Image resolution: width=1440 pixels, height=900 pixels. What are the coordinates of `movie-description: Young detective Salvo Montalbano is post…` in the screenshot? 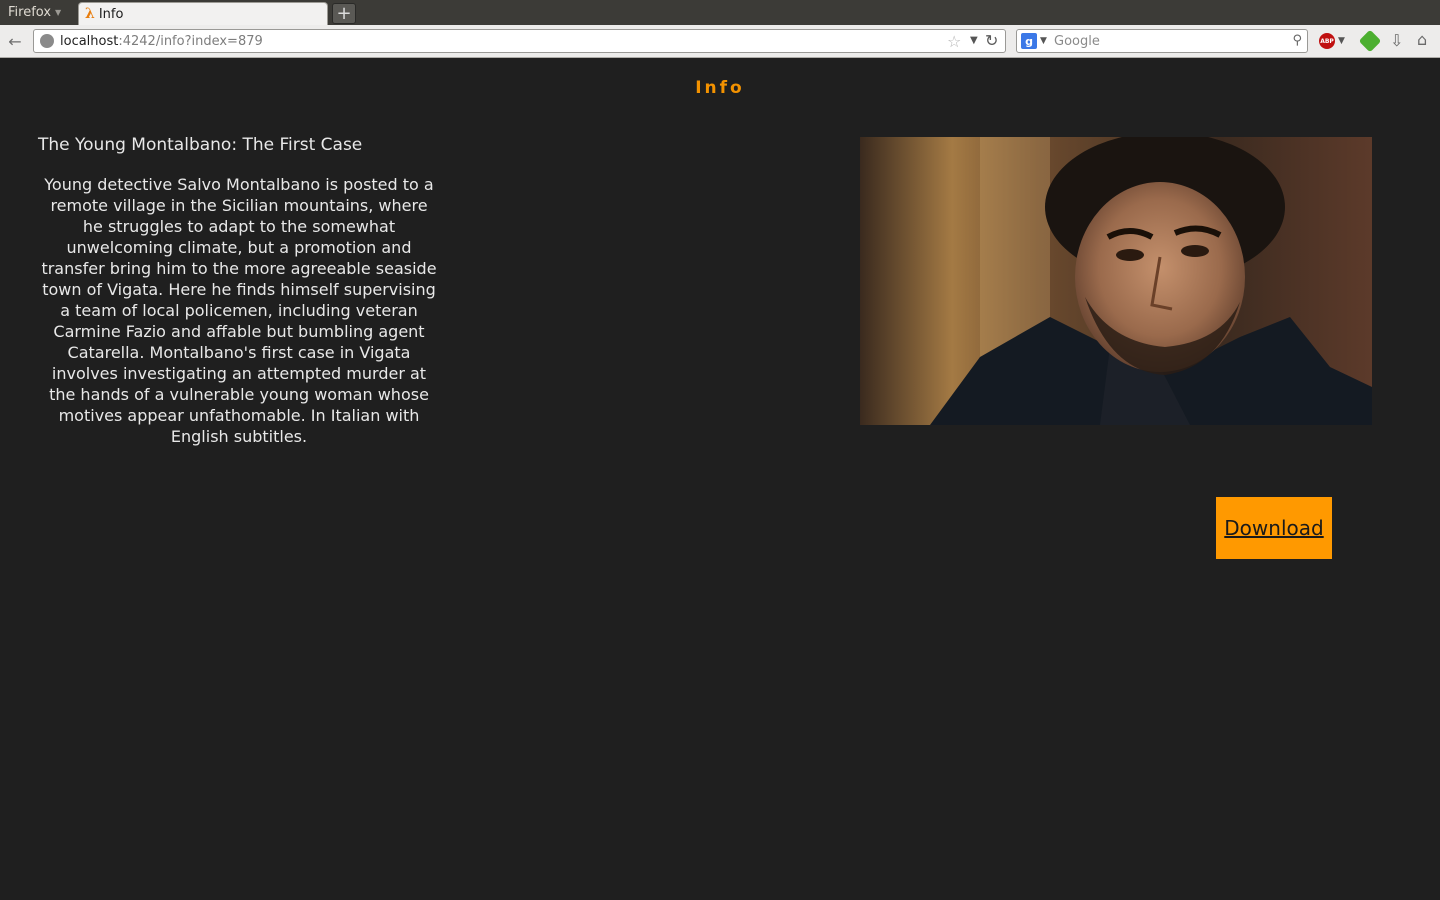 It's located at (239, 310).